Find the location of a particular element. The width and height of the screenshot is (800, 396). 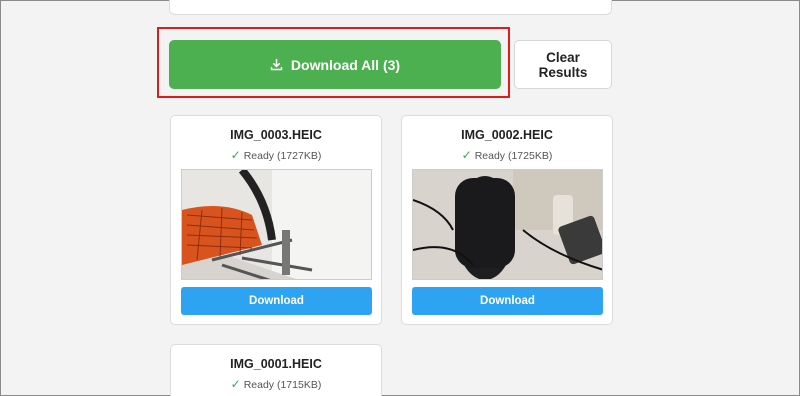

download-all-button: Download All (3) is located at coordinates (335, 64).